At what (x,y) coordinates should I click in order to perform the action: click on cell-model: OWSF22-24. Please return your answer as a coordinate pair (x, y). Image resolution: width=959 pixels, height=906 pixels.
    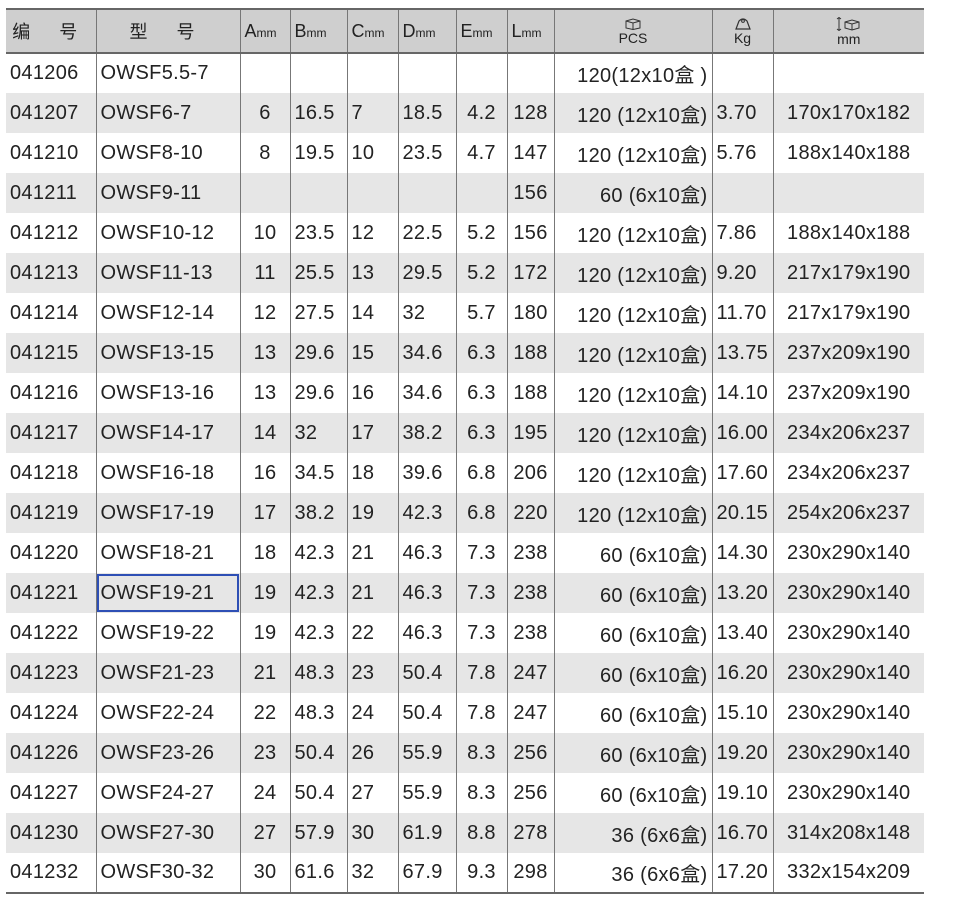
    Looking at the image, I should click on (167, 713).